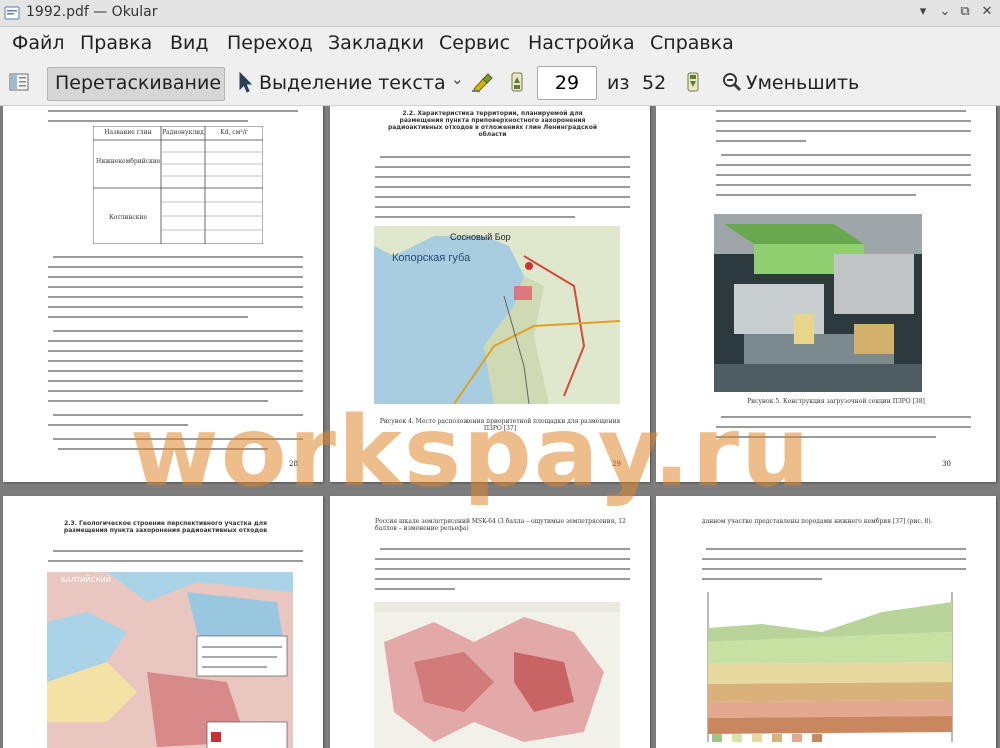 This screenshot has height=748, width=1000. What do you see at coordinates (183, 132) in the screenshot?
I see `table-header-nuclide: Радионуклид` at bounding box center [183, 132].